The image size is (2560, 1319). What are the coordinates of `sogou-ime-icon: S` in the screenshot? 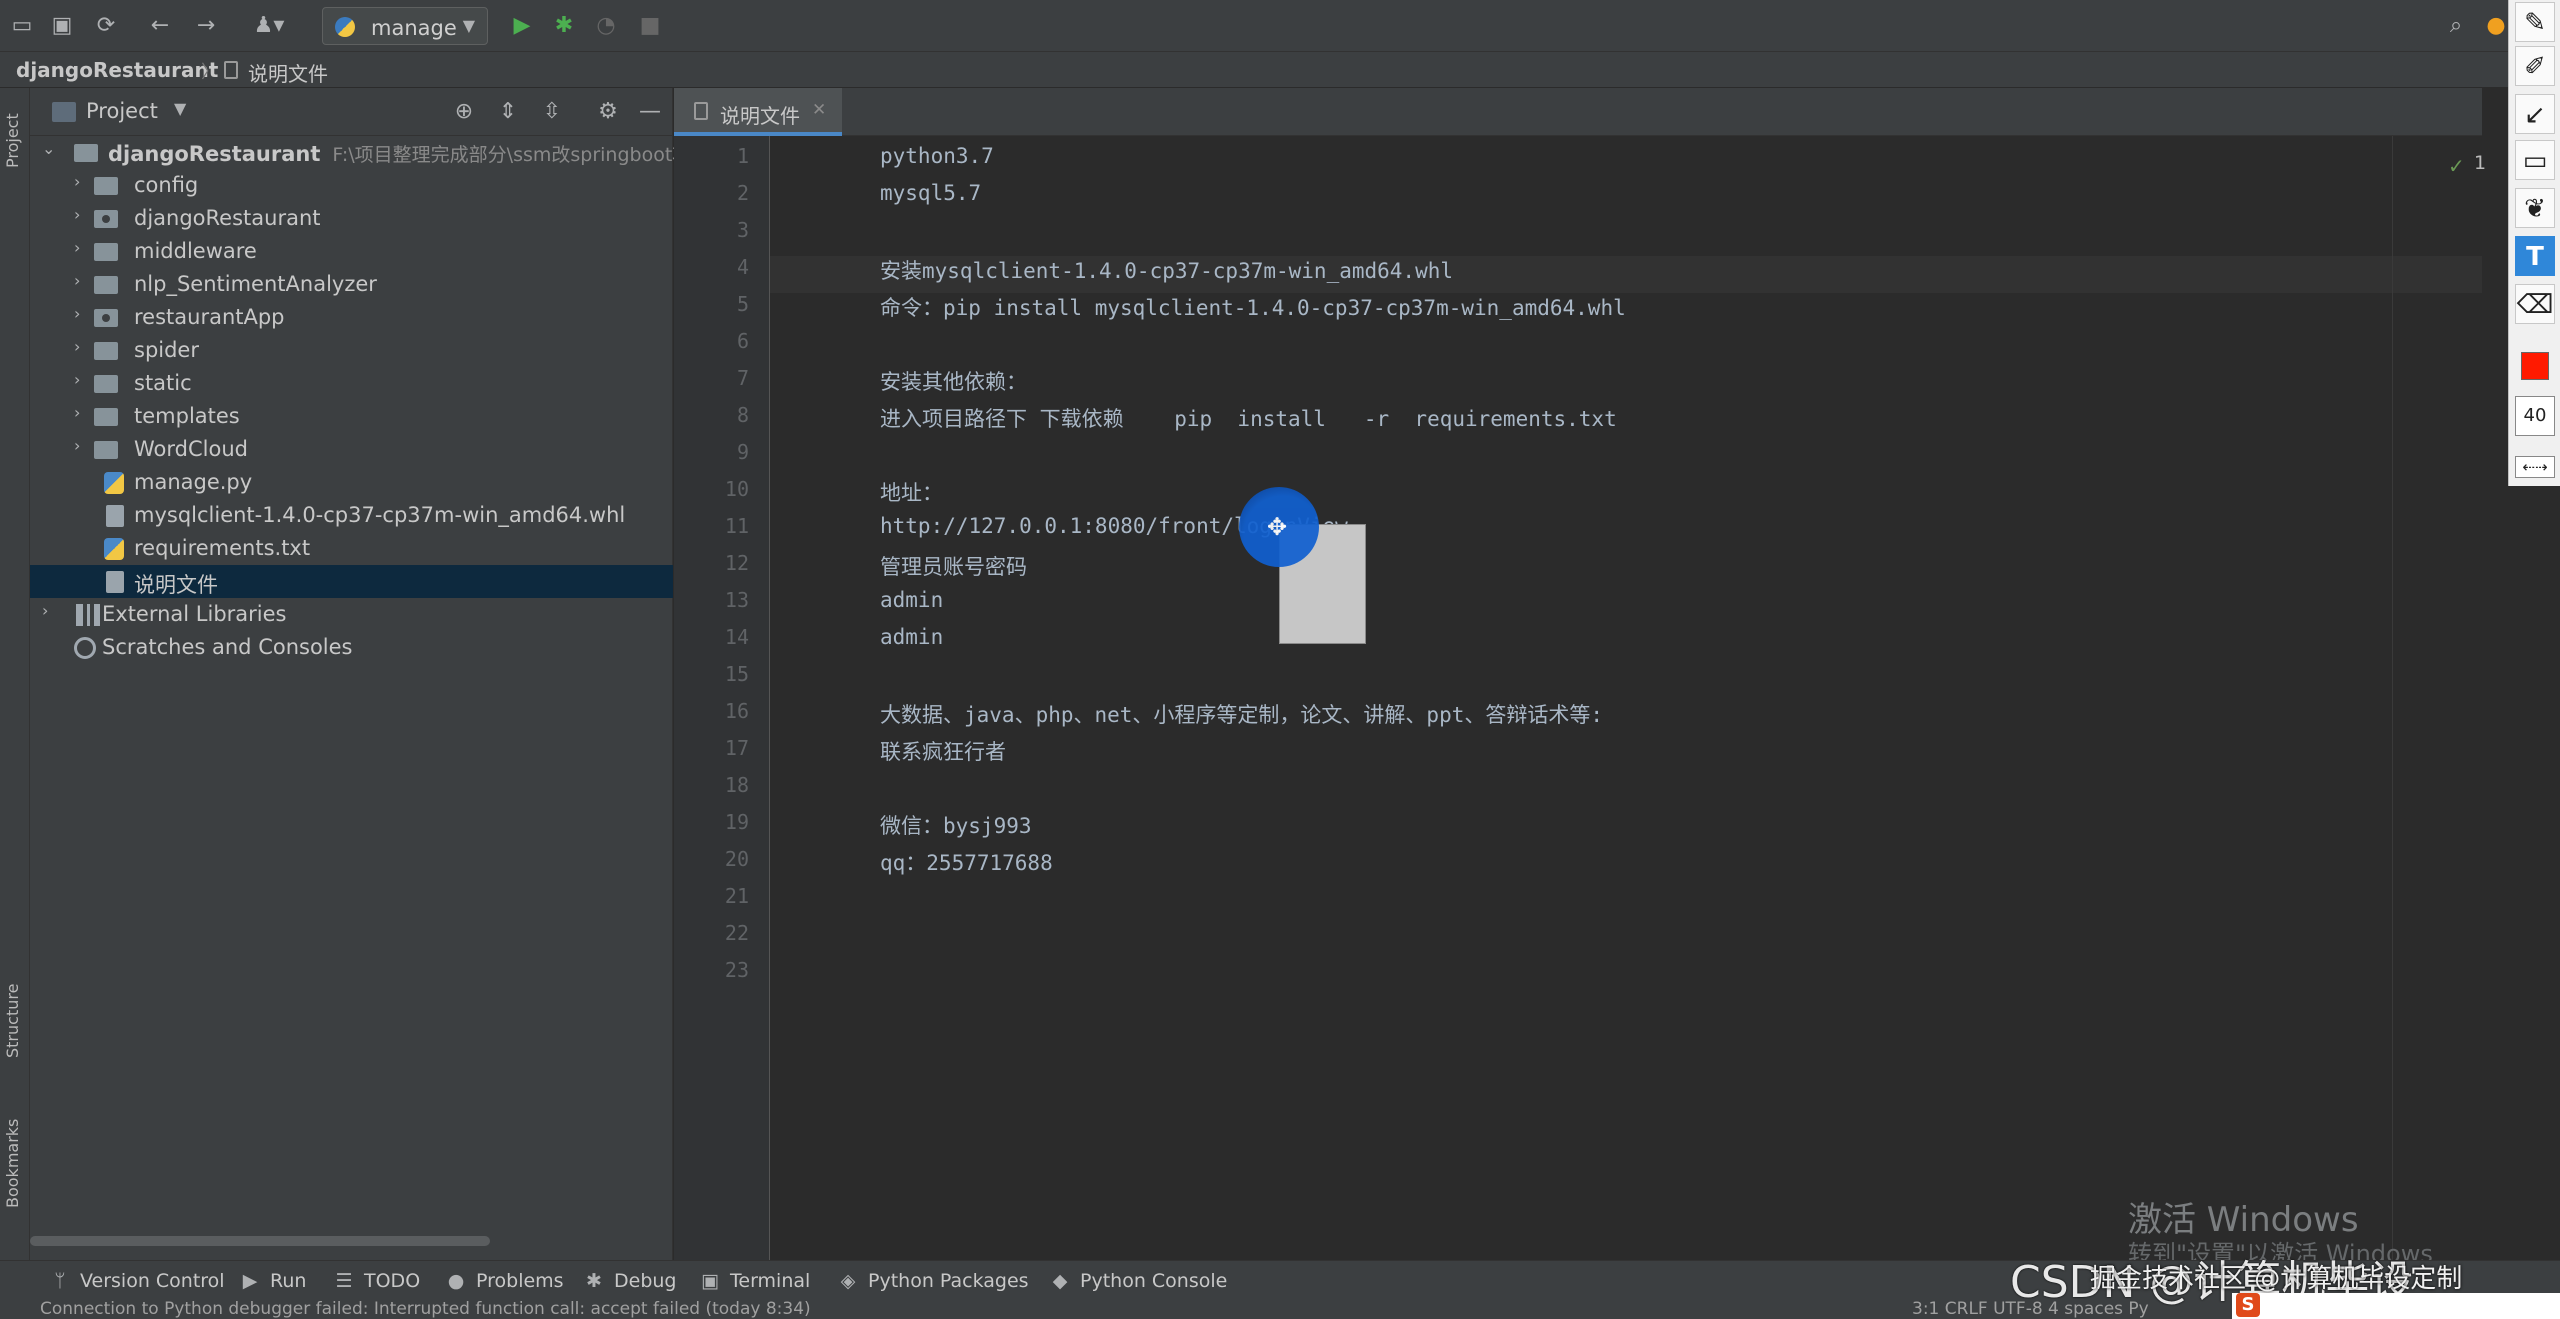 It's located at (2248, 1305).